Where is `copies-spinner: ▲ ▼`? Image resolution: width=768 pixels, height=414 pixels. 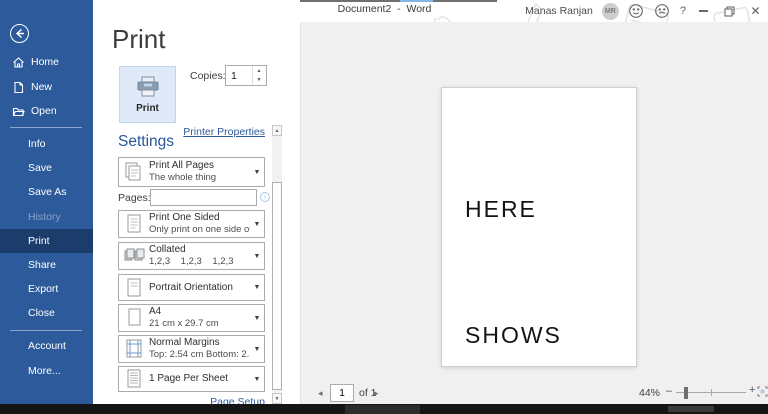
copies-spinner: ▲ ▼ is located at coordinates (246, 75).